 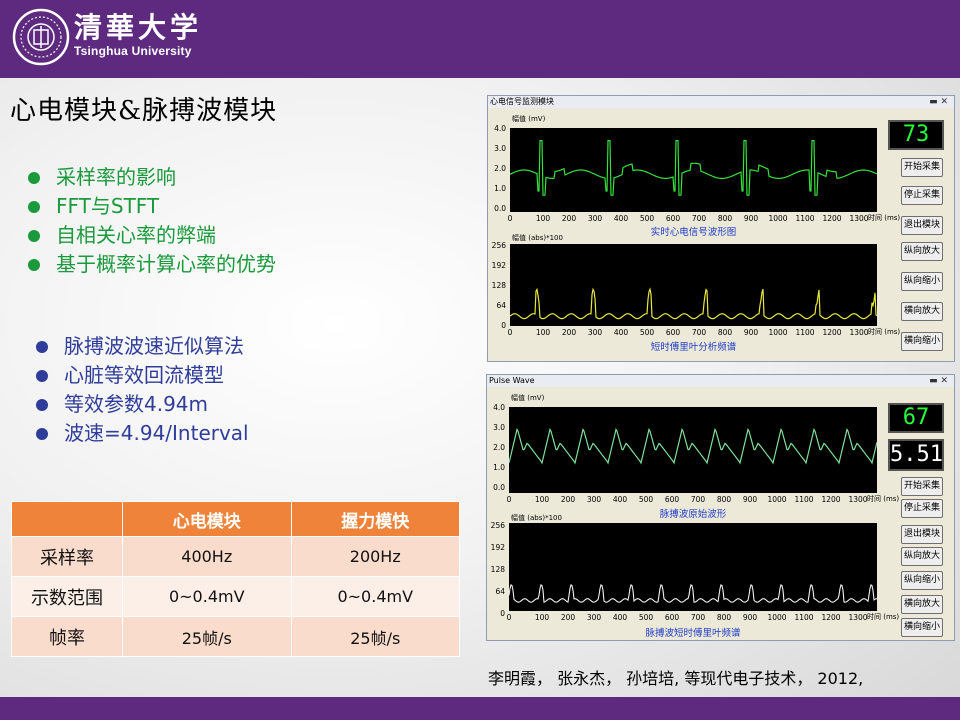 I want to click on heart-rate-display: 73, so click(x=916, y=135).